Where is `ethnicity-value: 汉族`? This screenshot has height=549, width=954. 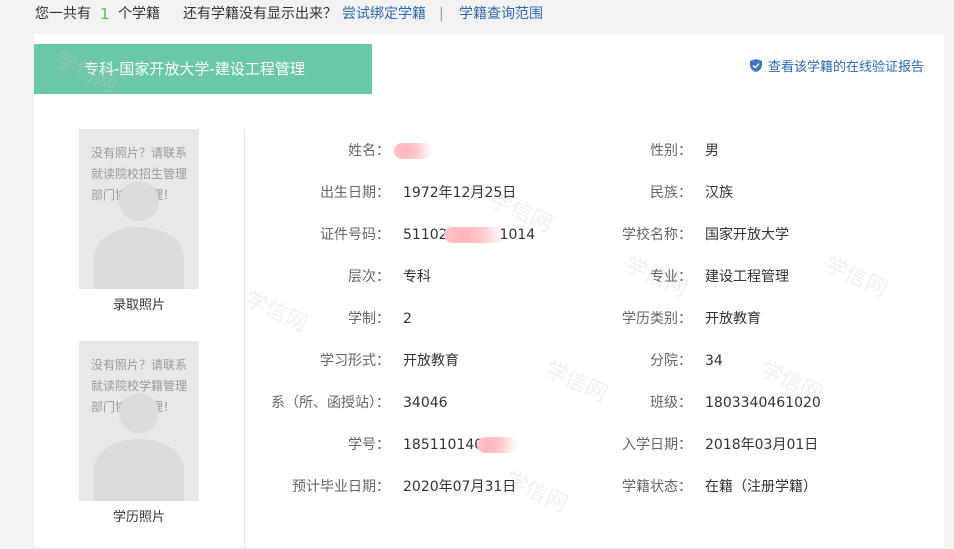 ethnicity-value: 汉族 is located at coordinates (719, 193).